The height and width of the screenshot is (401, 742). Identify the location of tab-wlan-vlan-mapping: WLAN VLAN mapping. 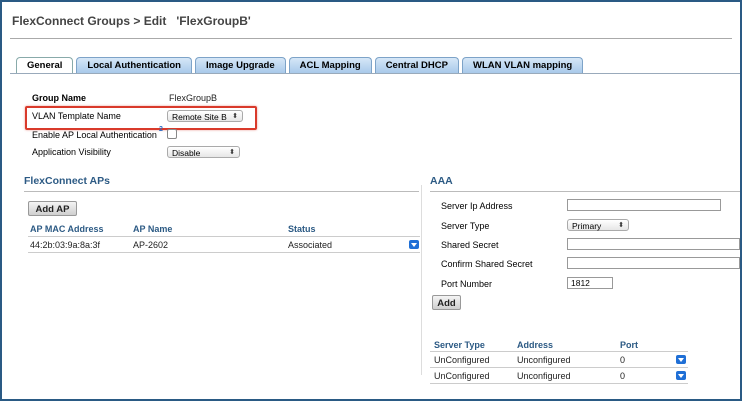
(522, 65).